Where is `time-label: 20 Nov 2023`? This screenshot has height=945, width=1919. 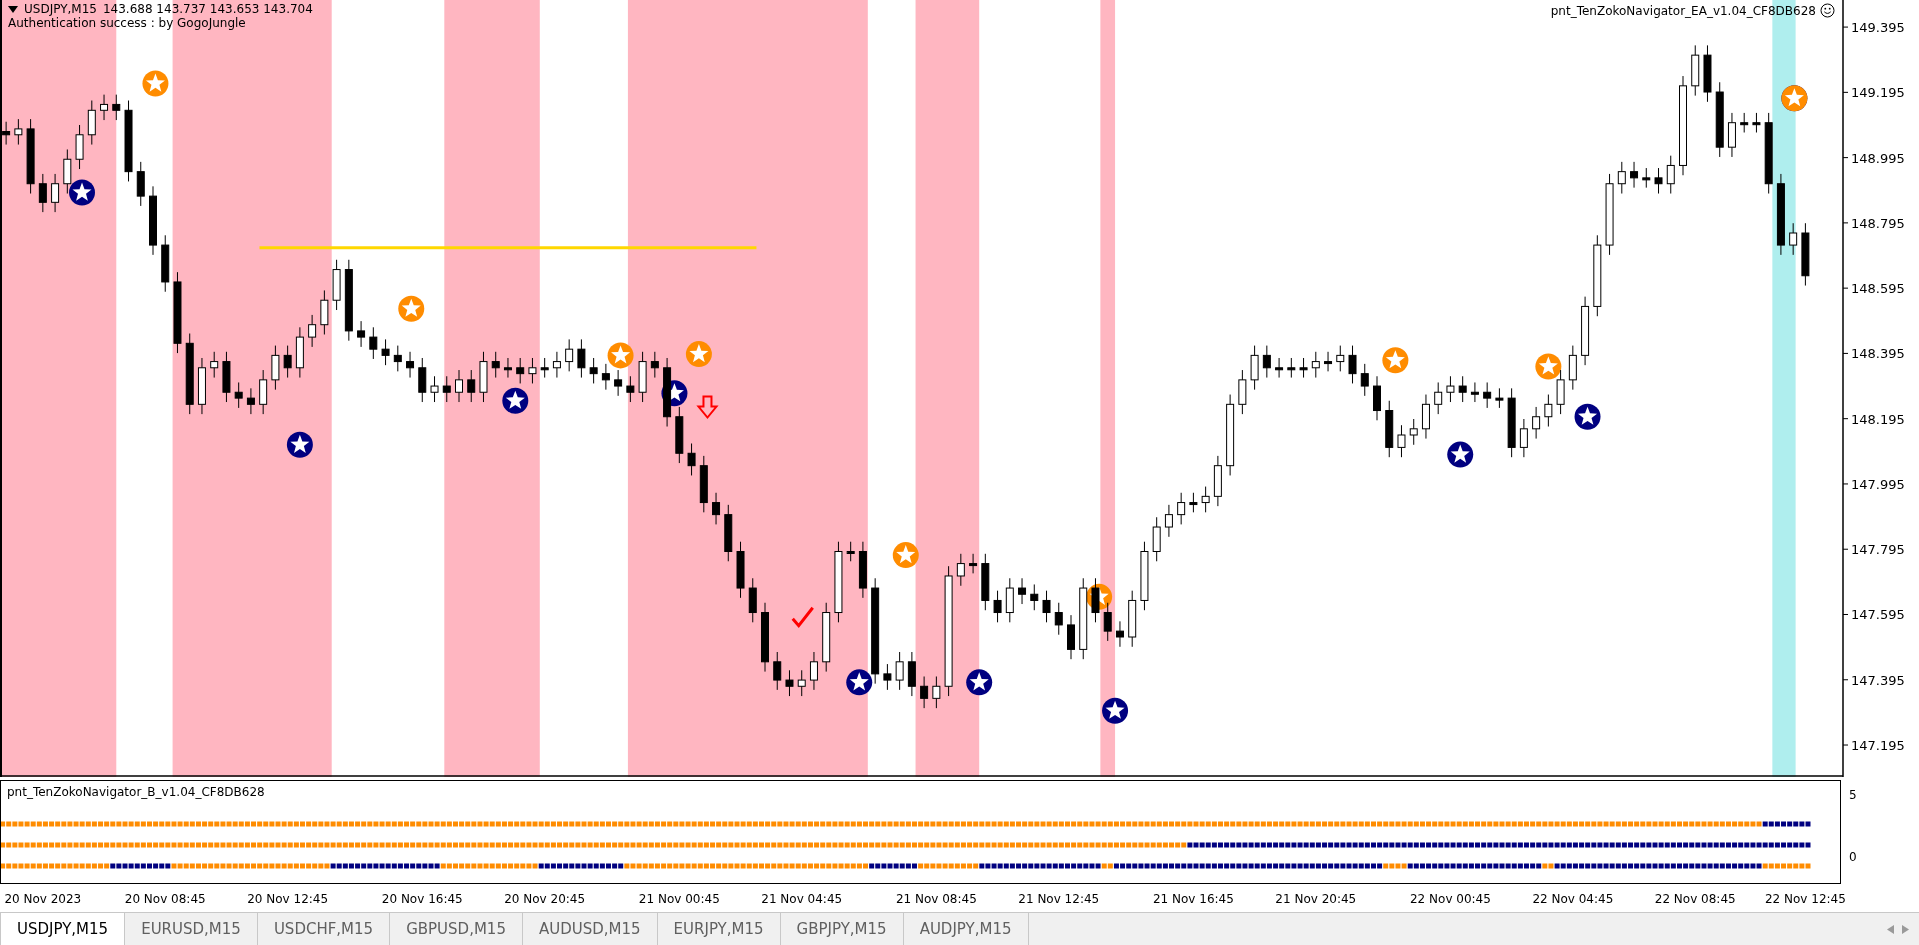 time-label: 20 Nov 2023 is located at coordinates (43, 899).